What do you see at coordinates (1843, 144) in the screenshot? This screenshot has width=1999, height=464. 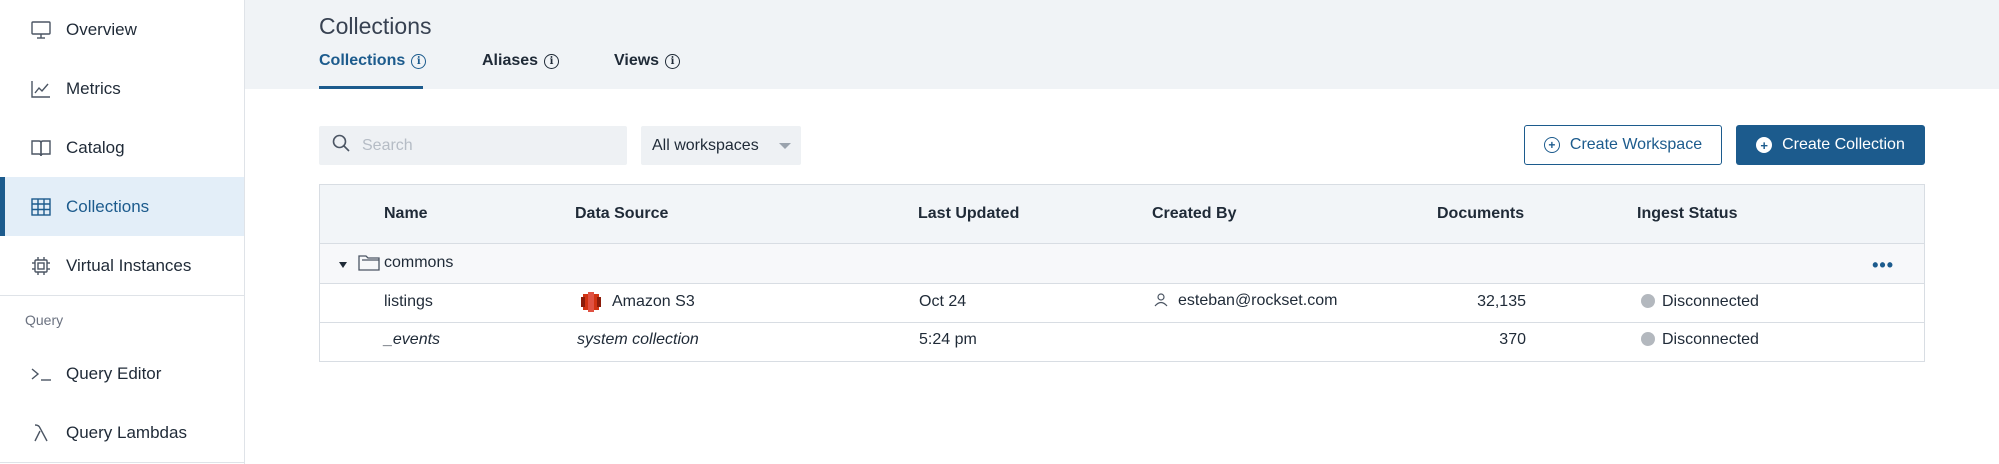 I see `create-collection-label: Create Collection` at bounding box center [1843, 144].